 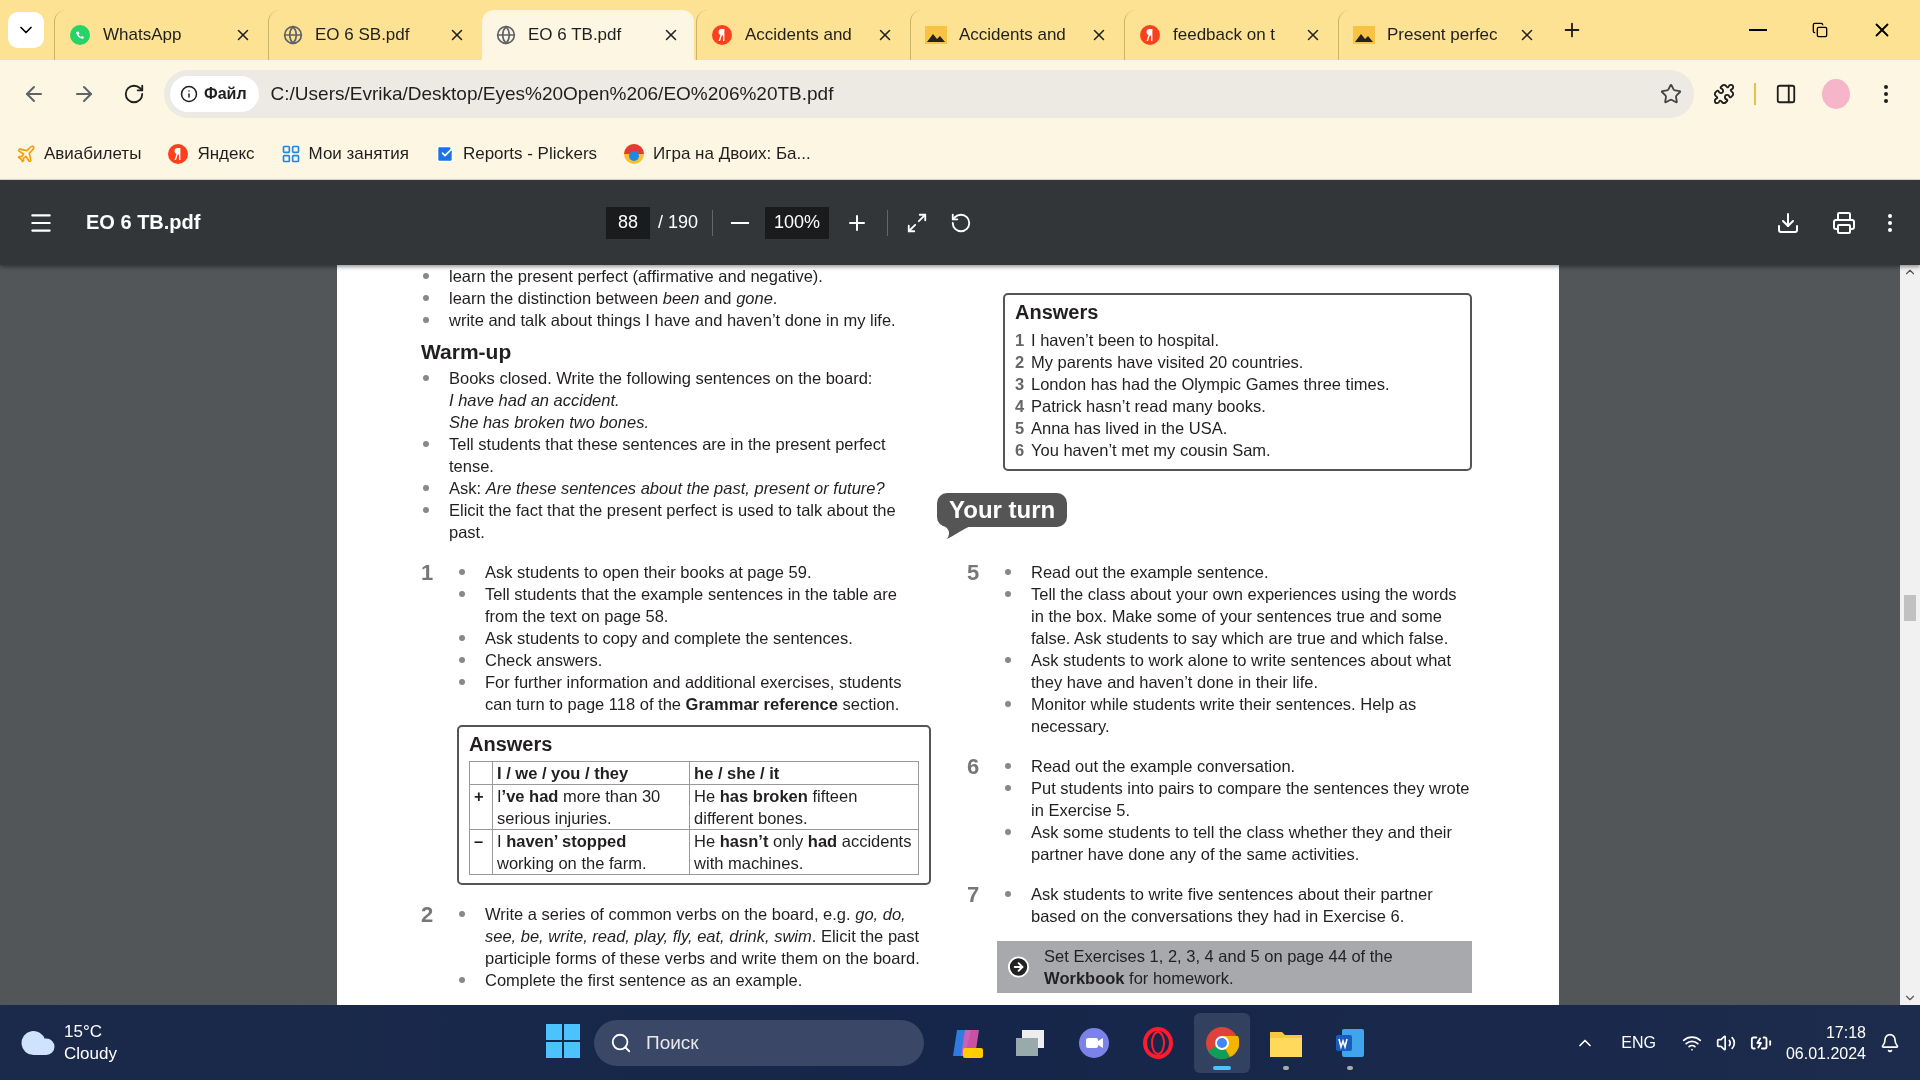 I want to click on example-sentence: She has broken two bones., so click(x=549, y=422).